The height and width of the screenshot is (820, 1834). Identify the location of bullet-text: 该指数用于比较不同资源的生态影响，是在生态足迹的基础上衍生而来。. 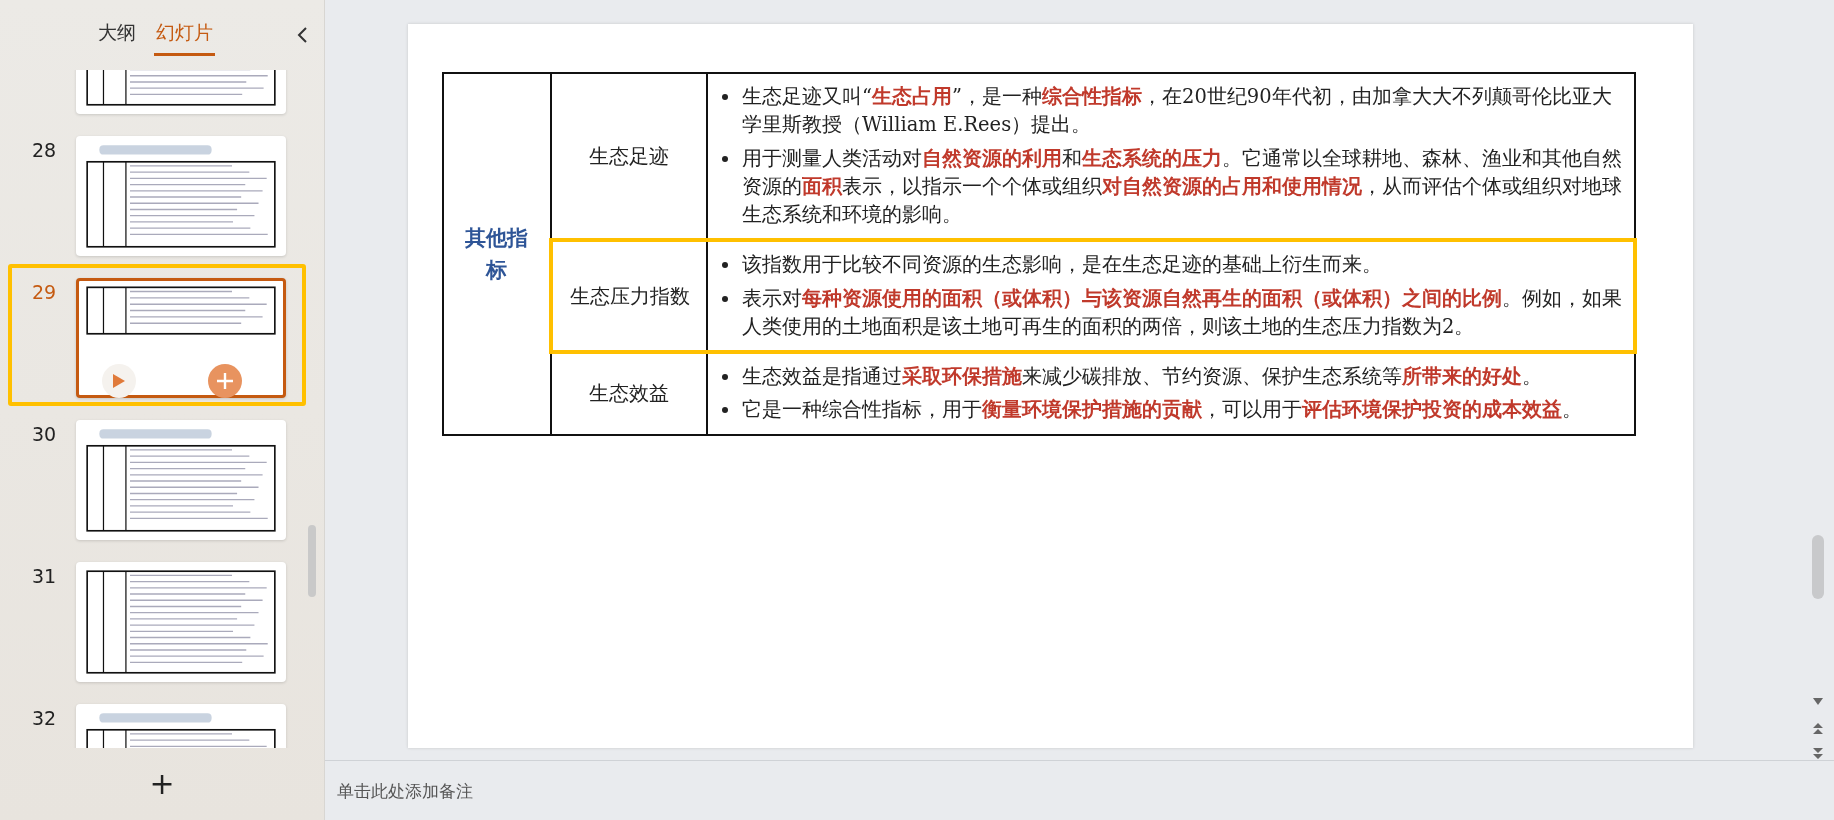
(1062, 265).